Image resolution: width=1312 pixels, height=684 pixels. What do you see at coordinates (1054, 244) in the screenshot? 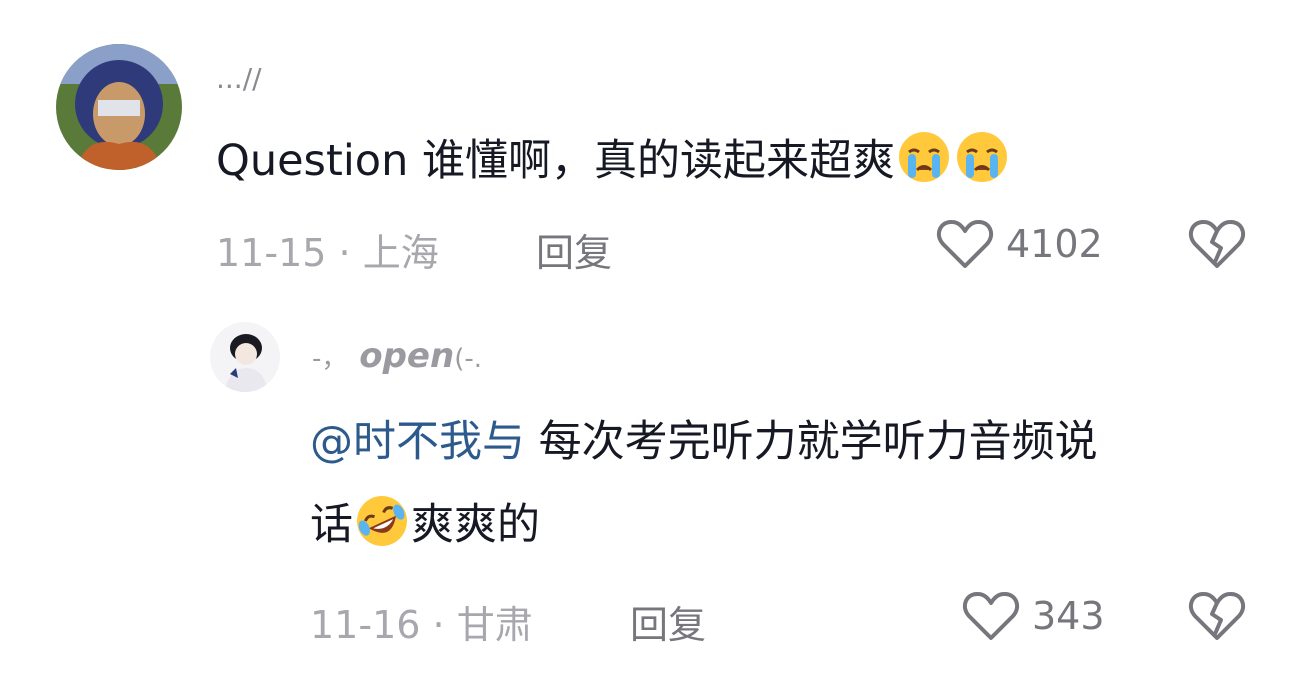
I see `like-count: 4102` at bounding box center [1054, 244].